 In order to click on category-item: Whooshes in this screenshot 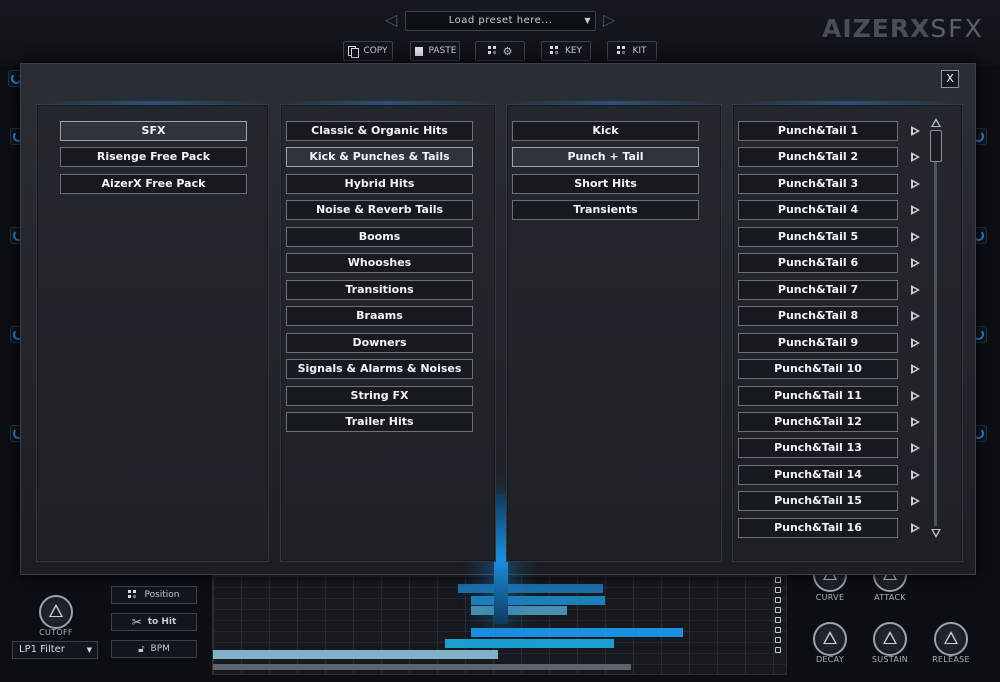, I will do `click(379, 263)`.